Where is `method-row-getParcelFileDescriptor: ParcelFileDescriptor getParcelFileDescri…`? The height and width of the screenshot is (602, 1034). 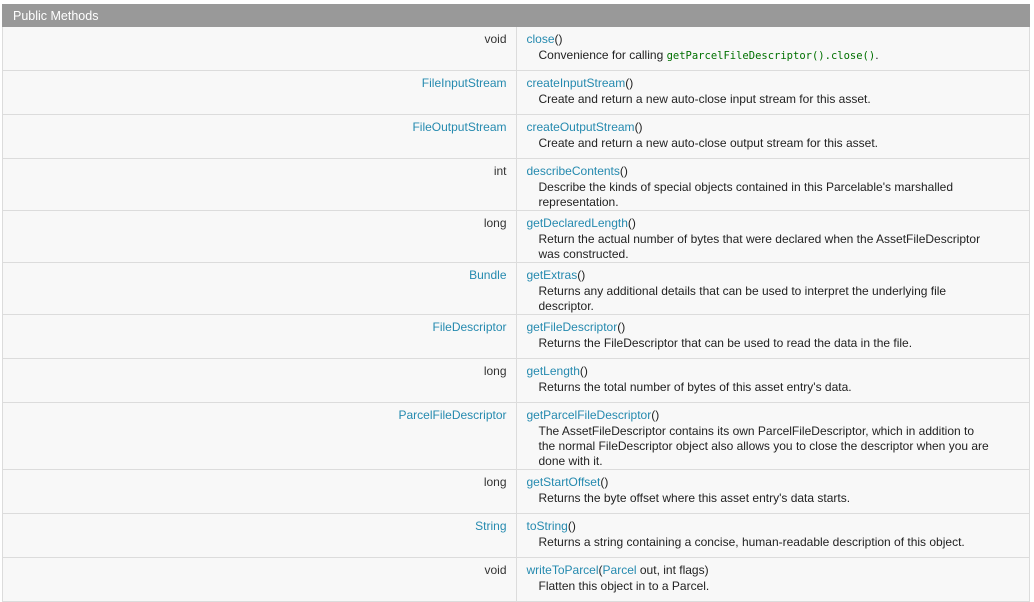 method-row-getParcelFileDescriptor: ParcelFileDescriptor getParcelFileDescri… is located at coordinates (516, 436).